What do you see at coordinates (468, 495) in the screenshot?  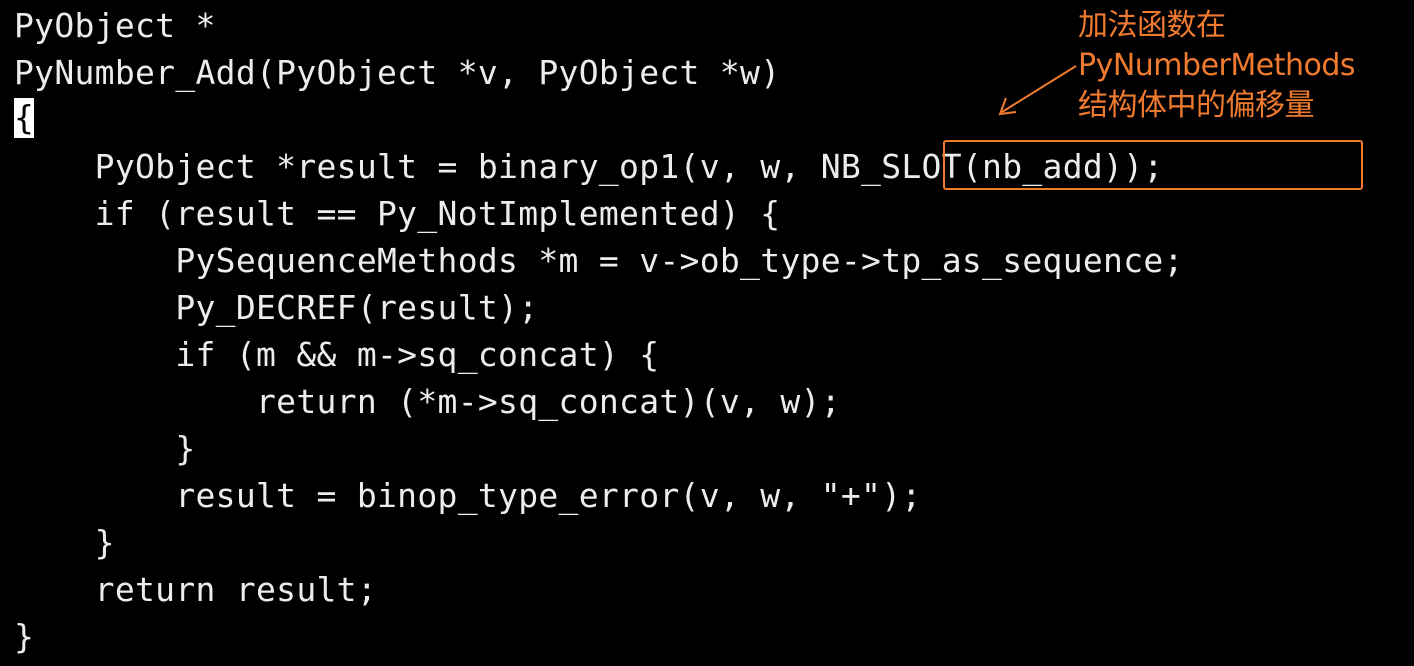 I see `code-line-11: result = binop_type_error(v, w, "+");` at bounding box center [468, 495].